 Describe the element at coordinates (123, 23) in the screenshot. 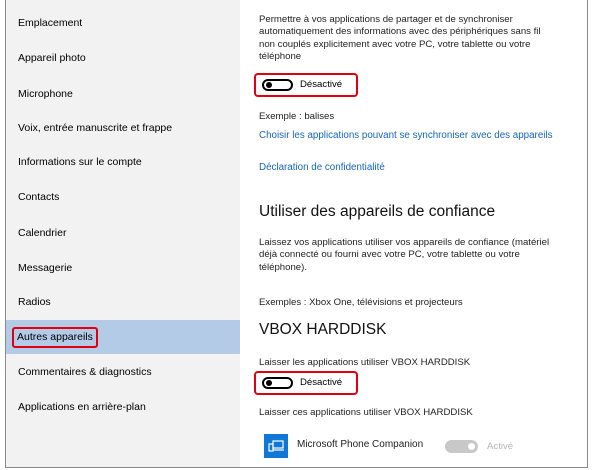

I see `sidebar-item-emplacement: Emplacement` at that location.